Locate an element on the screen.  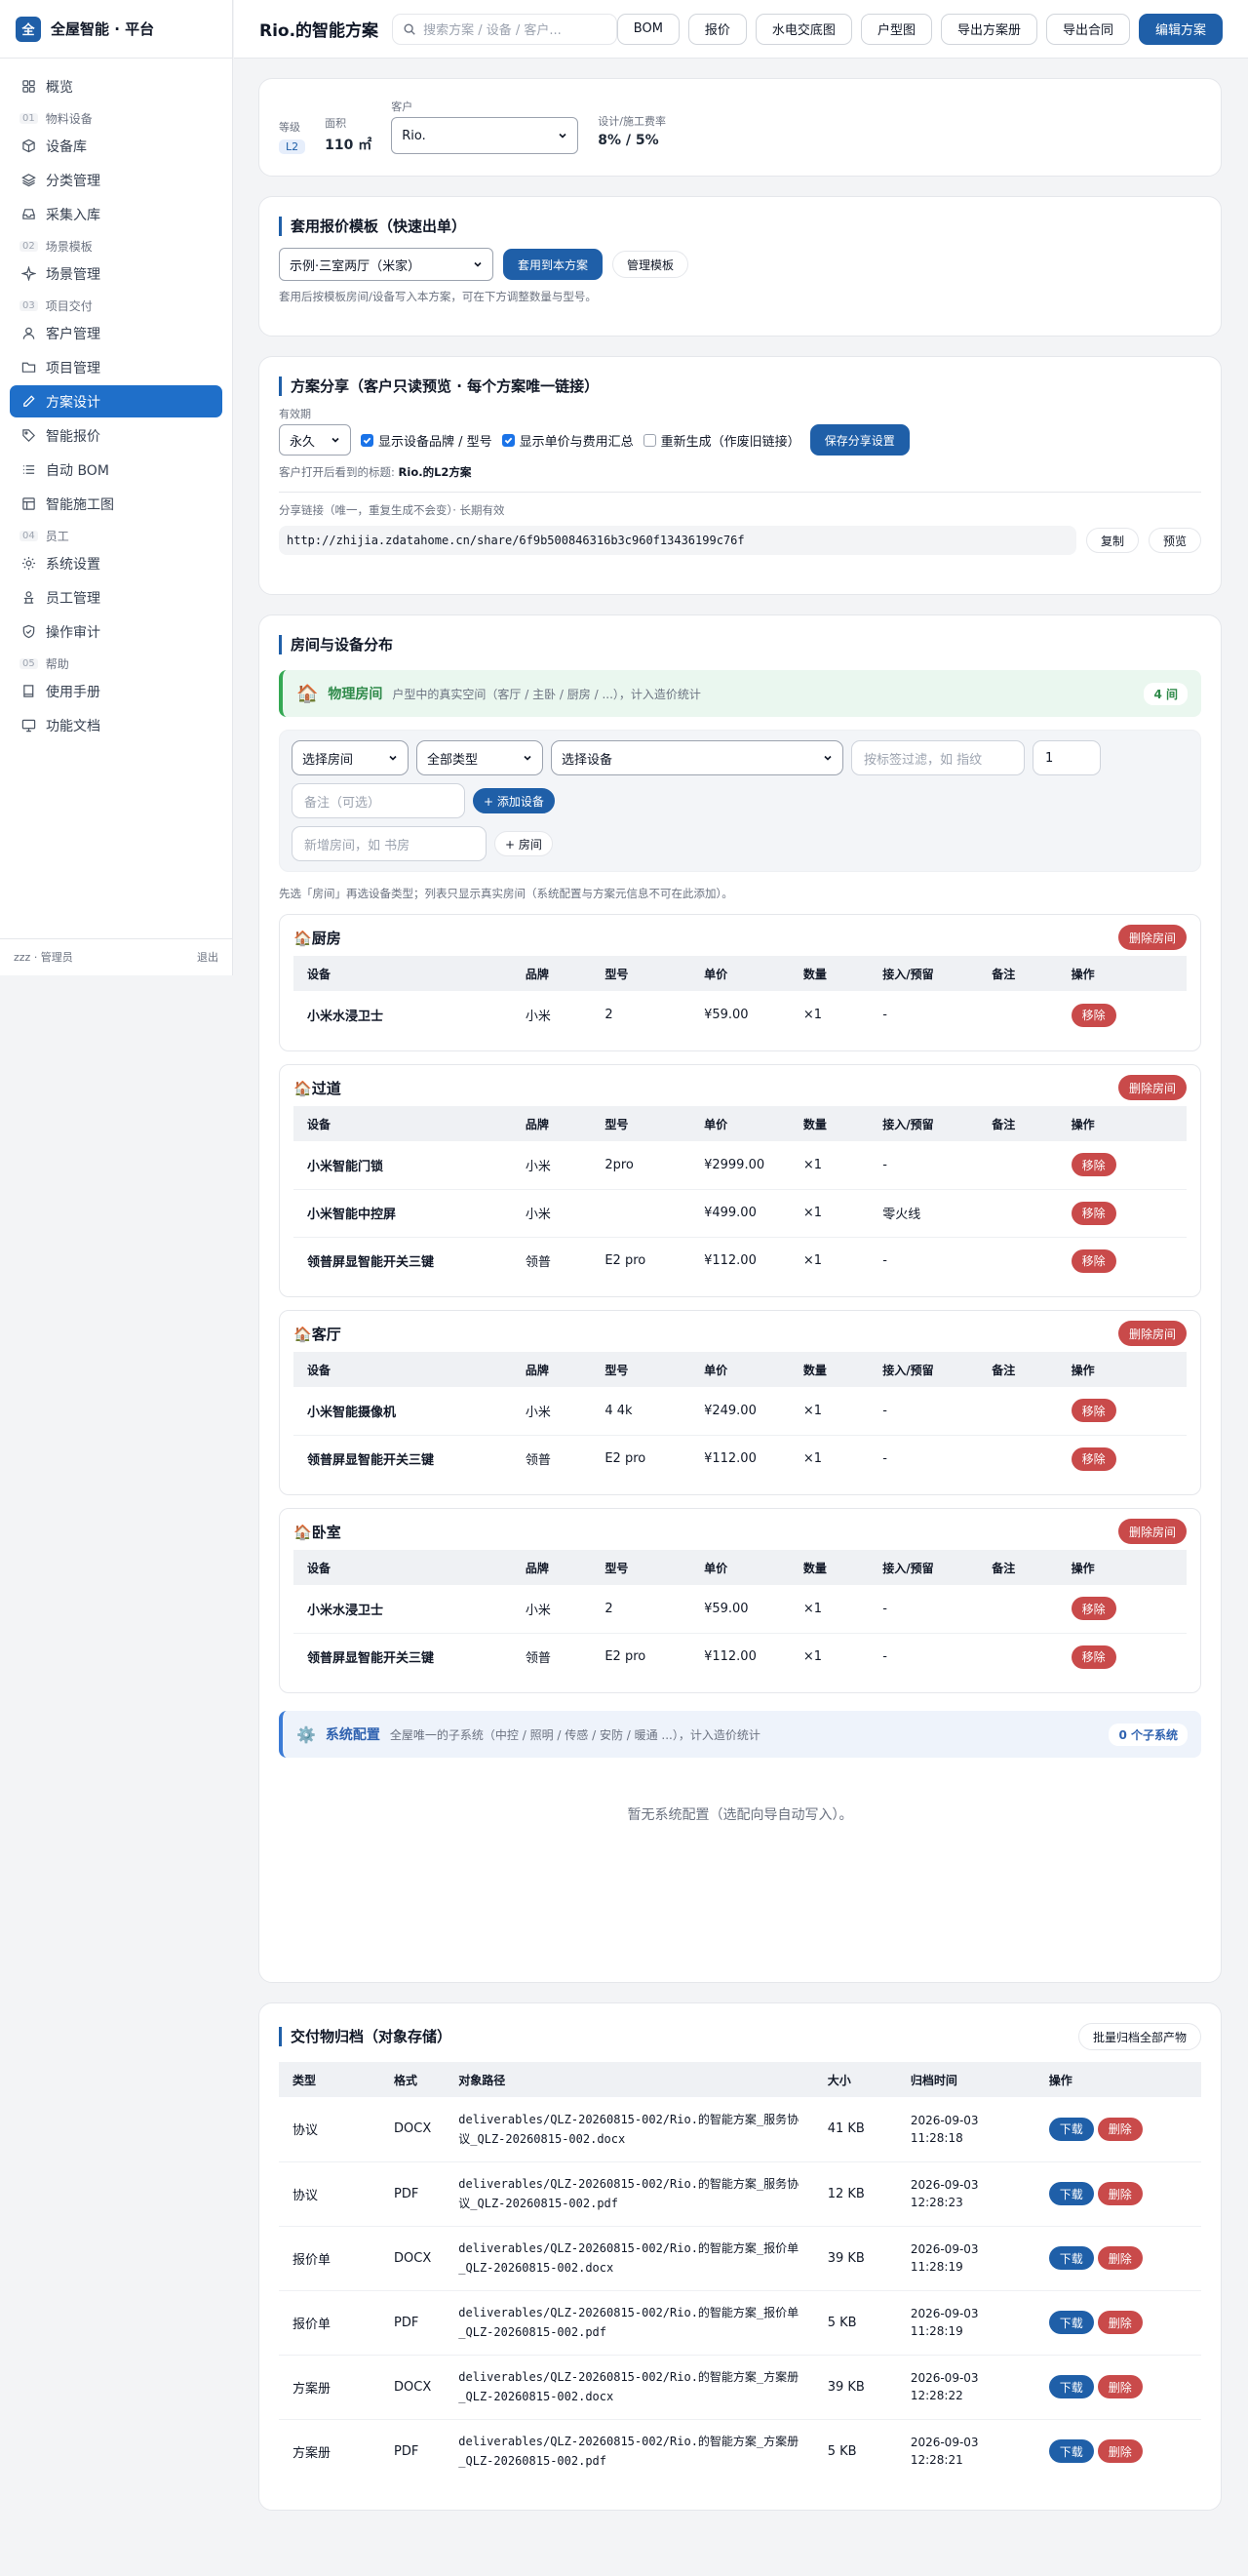
sidebar-item-label: 功能文档 is located at coordinates (73, 726).